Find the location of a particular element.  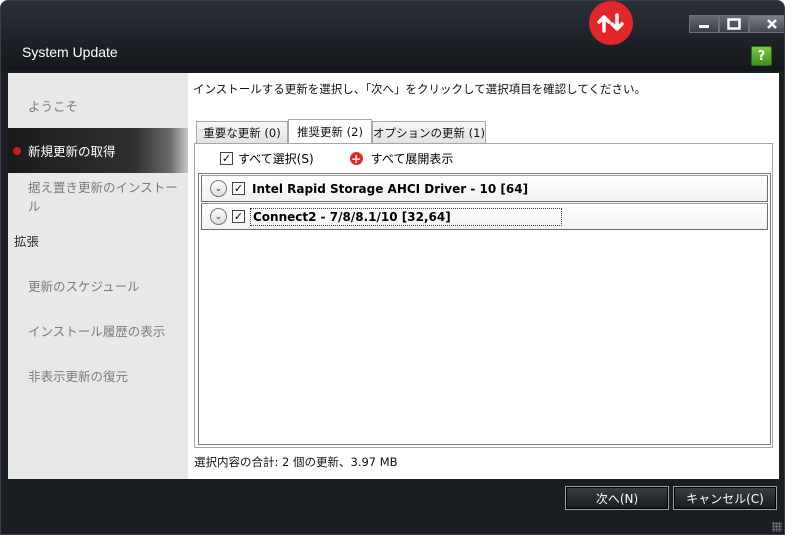

sidebar-item-label: インストール履歴の表示 is located at coordinates (97, 331).